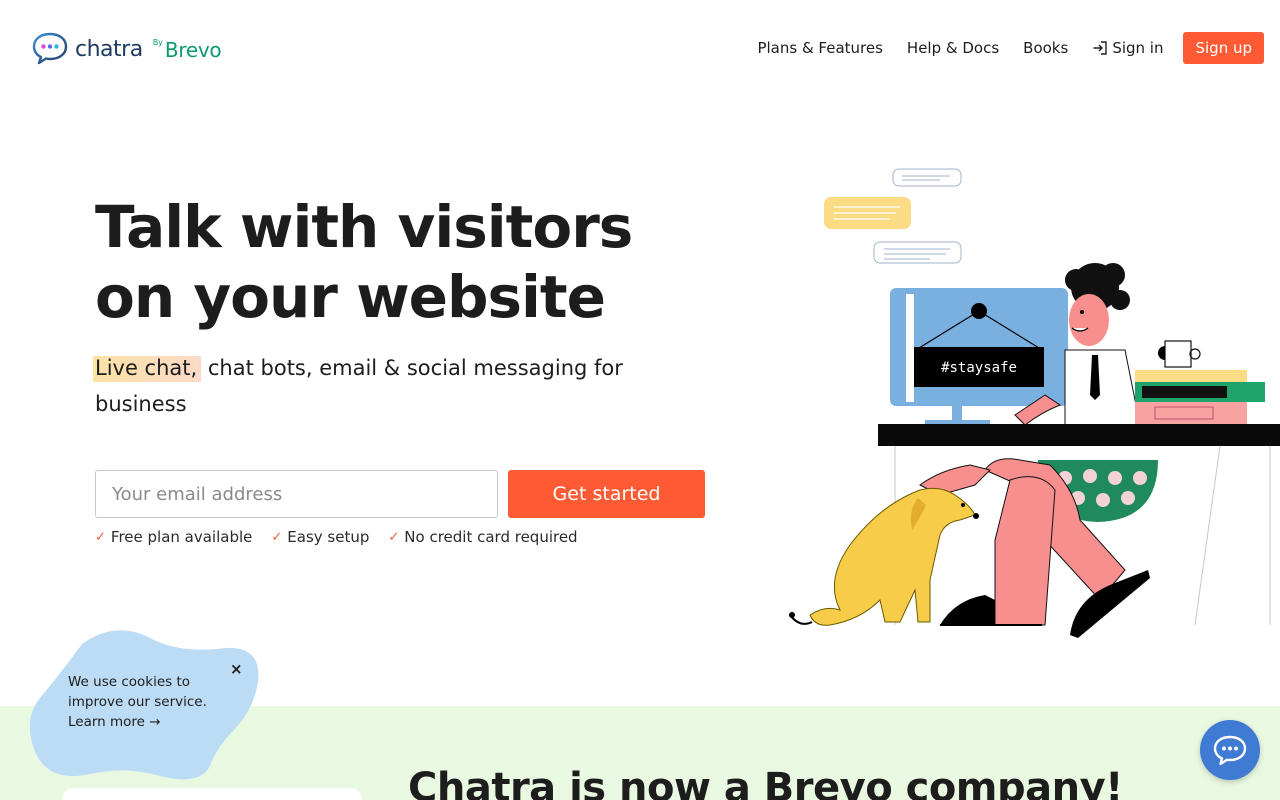 The image size is (1280, 800). Describe the element at coordinates (491, 537) in the screenshot. I see `perk-label: No credit card required` at that location.